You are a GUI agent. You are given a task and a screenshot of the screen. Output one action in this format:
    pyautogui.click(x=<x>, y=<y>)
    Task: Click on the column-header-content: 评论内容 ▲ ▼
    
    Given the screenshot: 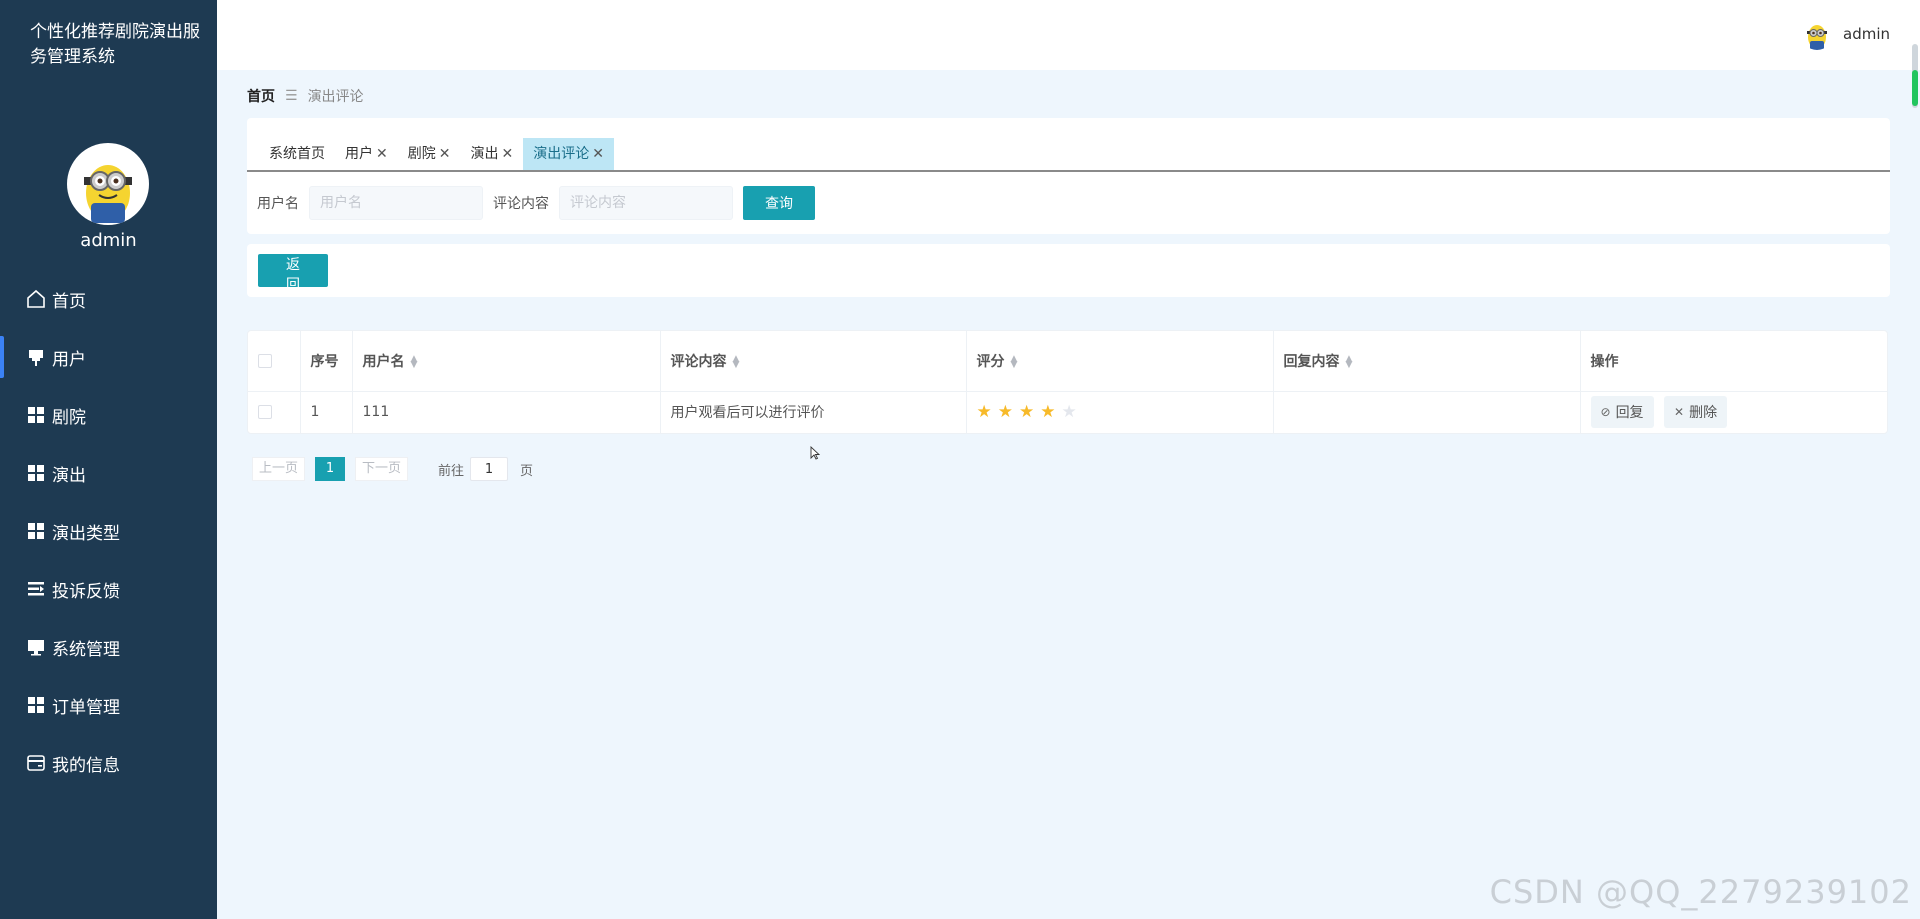 What is the action you would take?
    pyautogui.click(x=813, y=361)
    